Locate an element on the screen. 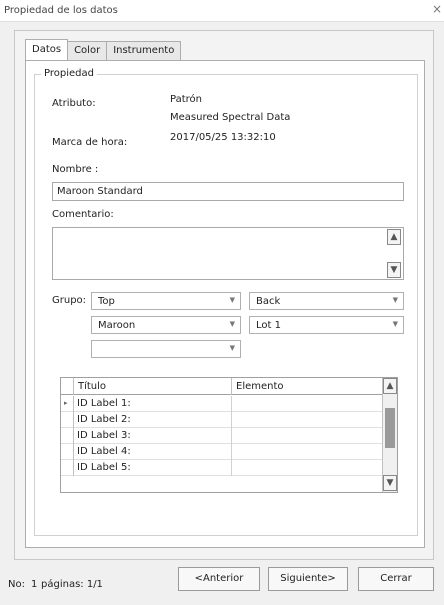  grid-header: Título Elemento is located at coordinates (222, 386).